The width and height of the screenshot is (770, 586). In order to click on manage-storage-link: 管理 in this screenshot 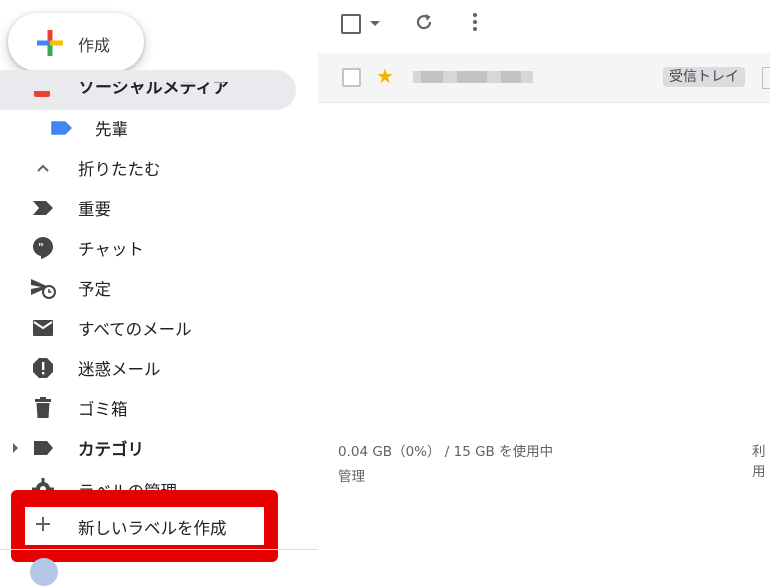, I will do `click(351, 475)`.